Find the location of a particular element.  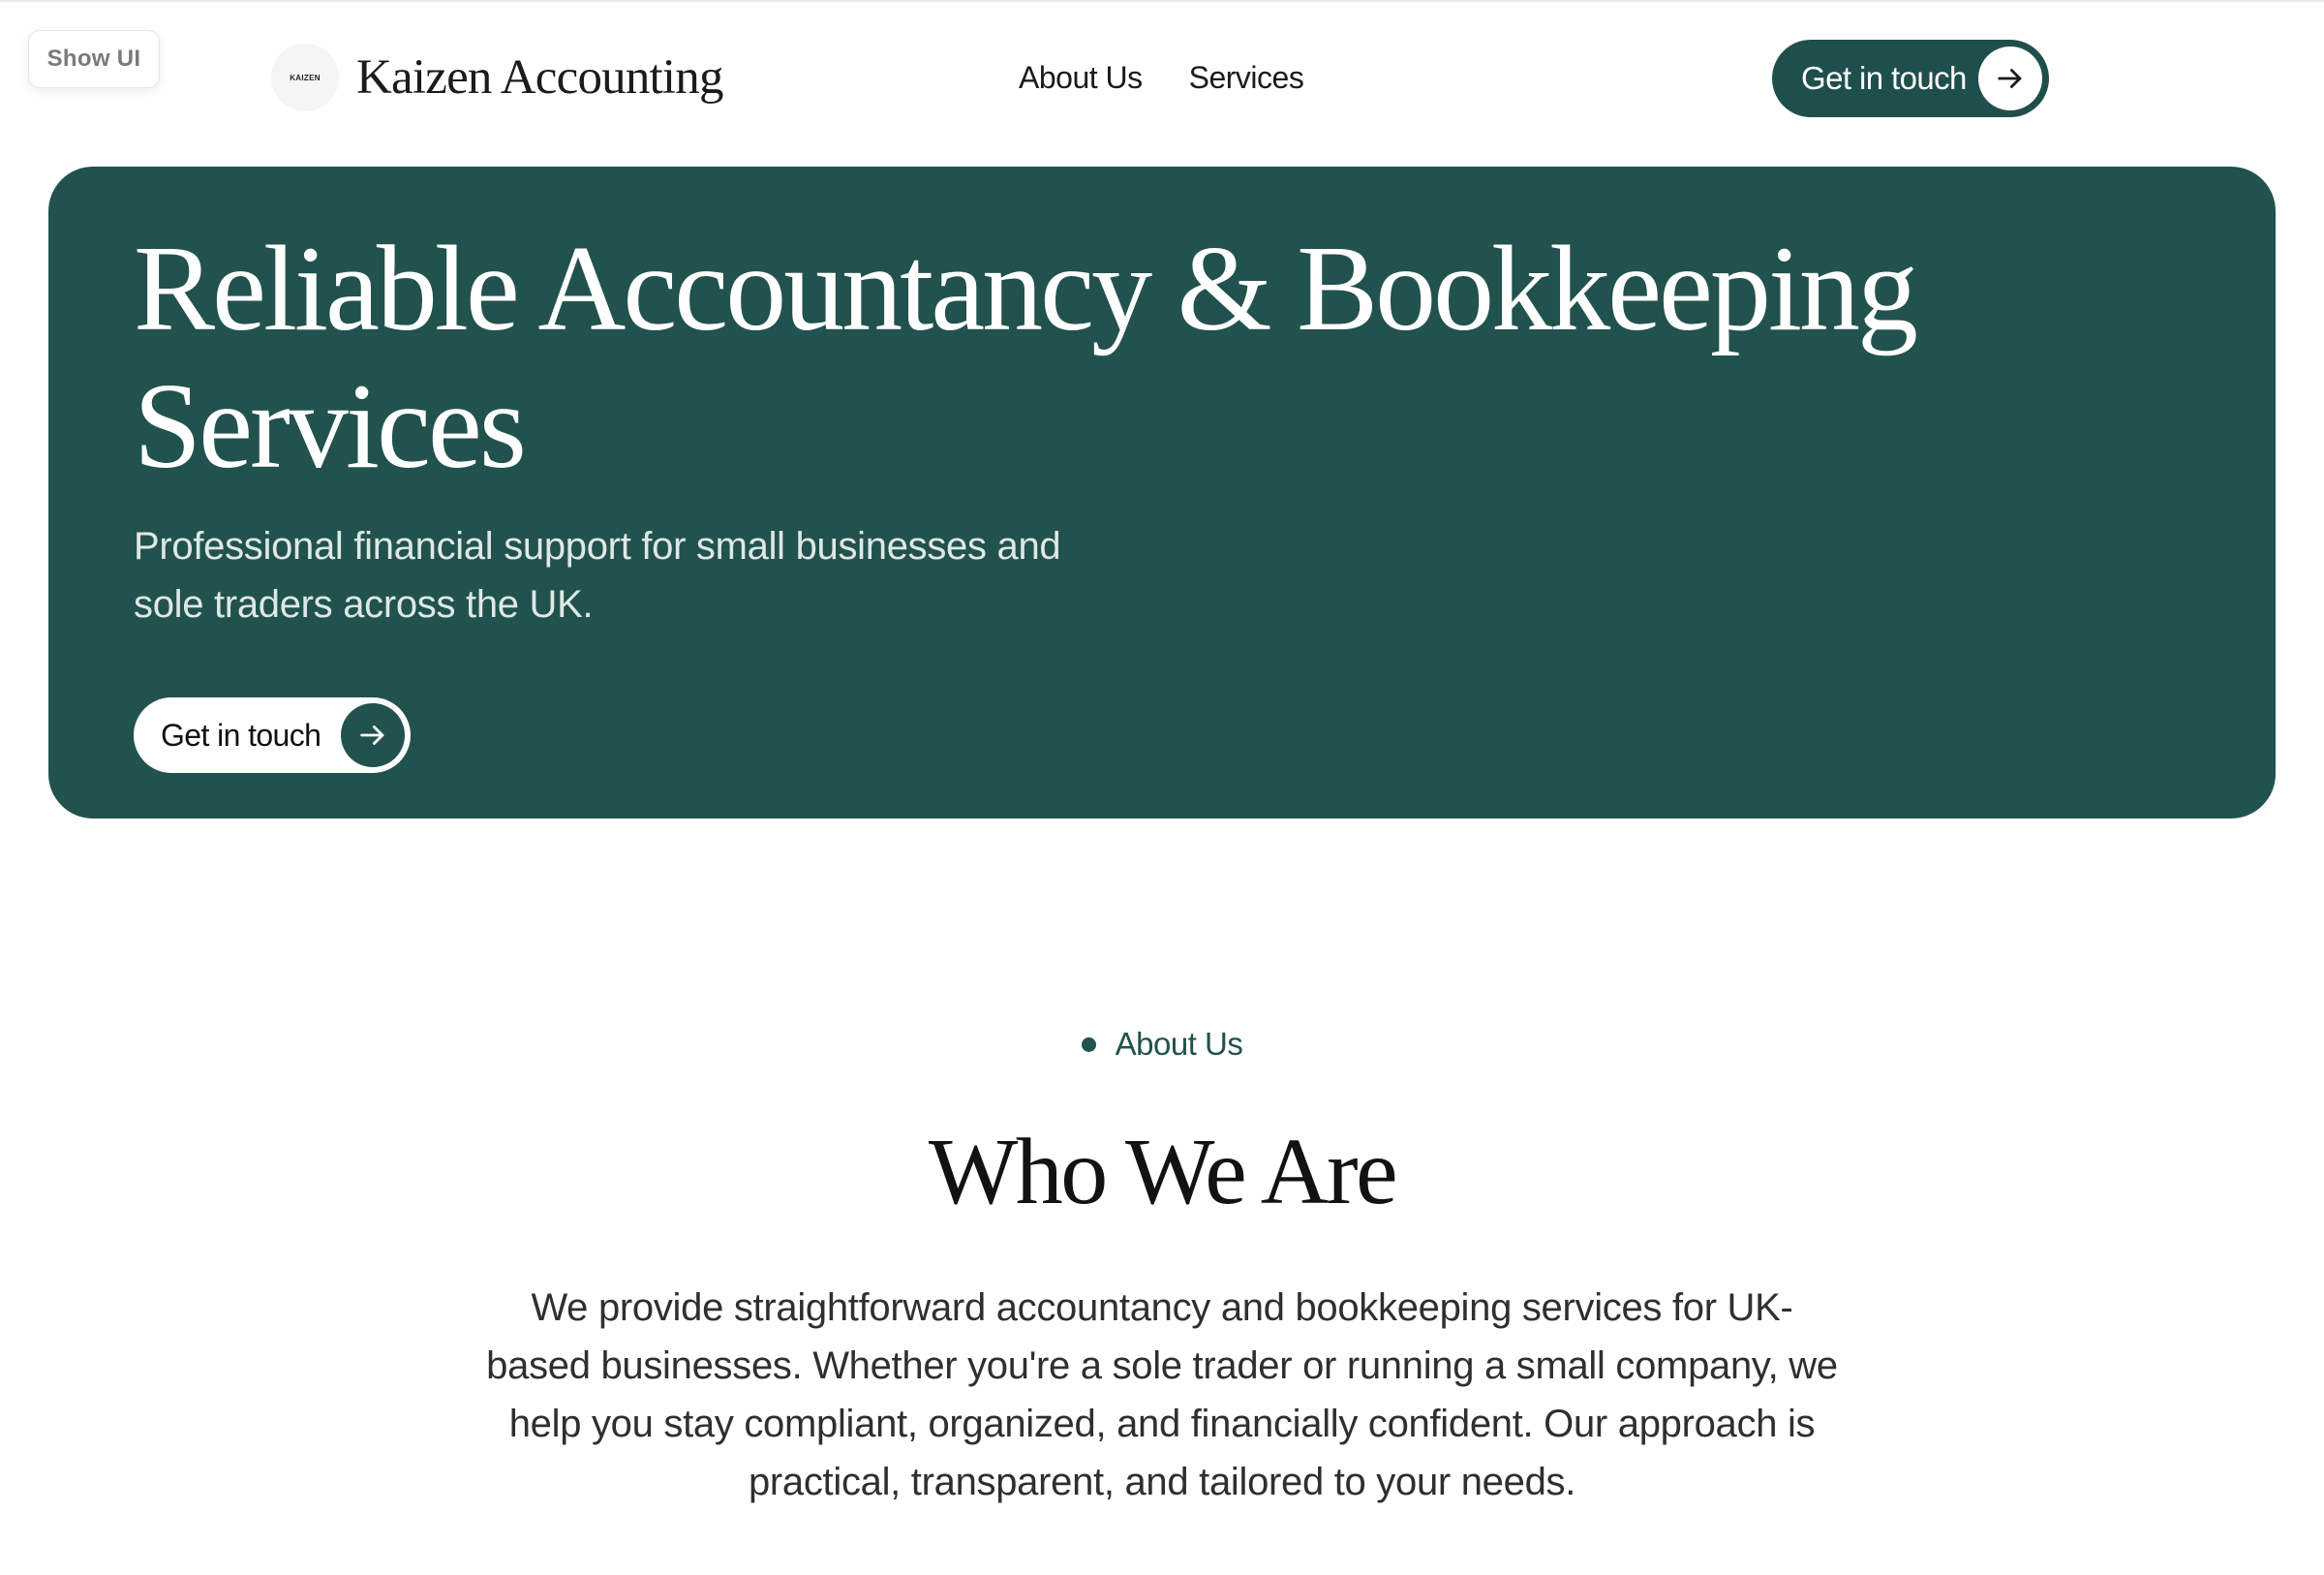

show-ui-label: Show UI is located at coordinates (94, 59).